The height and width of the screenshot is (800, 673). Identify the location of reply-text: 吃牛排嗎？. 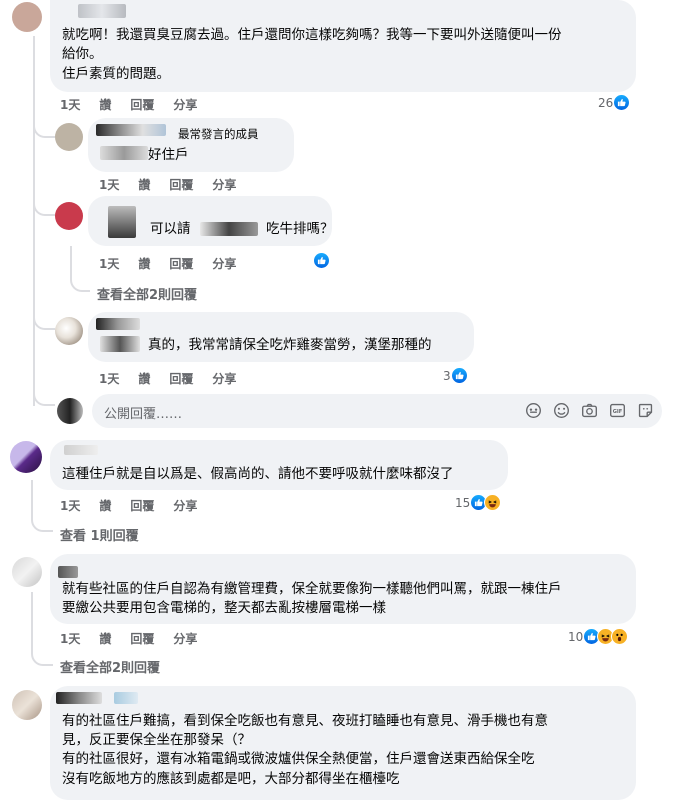
(300, 229).